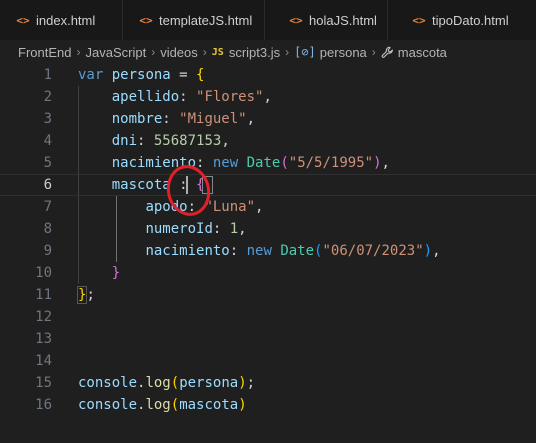  Describe the element at coordinates (268, 141) in the screenshot. I see `code-line: 4 dni: 55687153,` at that location.